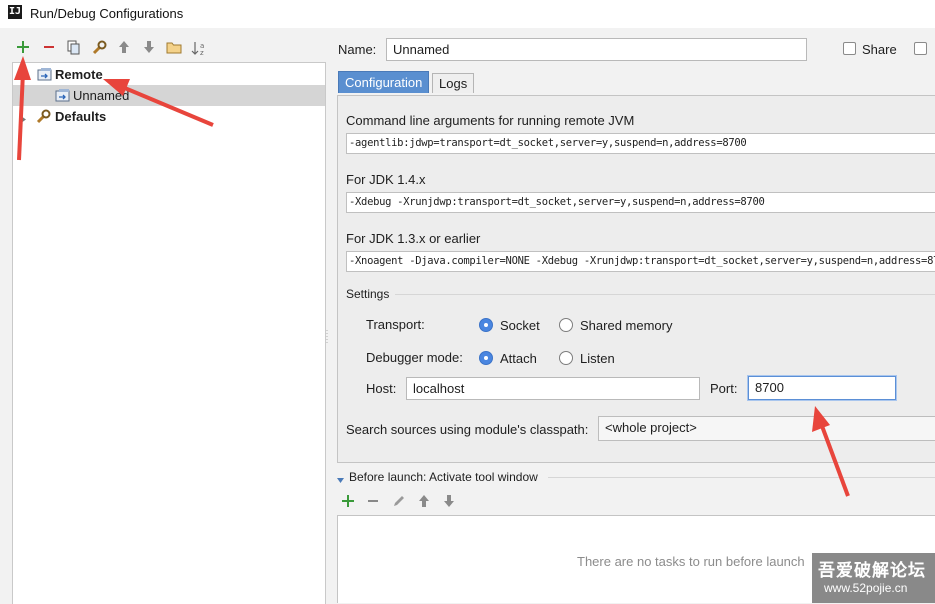  Describe the element at coordinates (822, 388) in the screenshot. I see `port-input: 8700` at that location.